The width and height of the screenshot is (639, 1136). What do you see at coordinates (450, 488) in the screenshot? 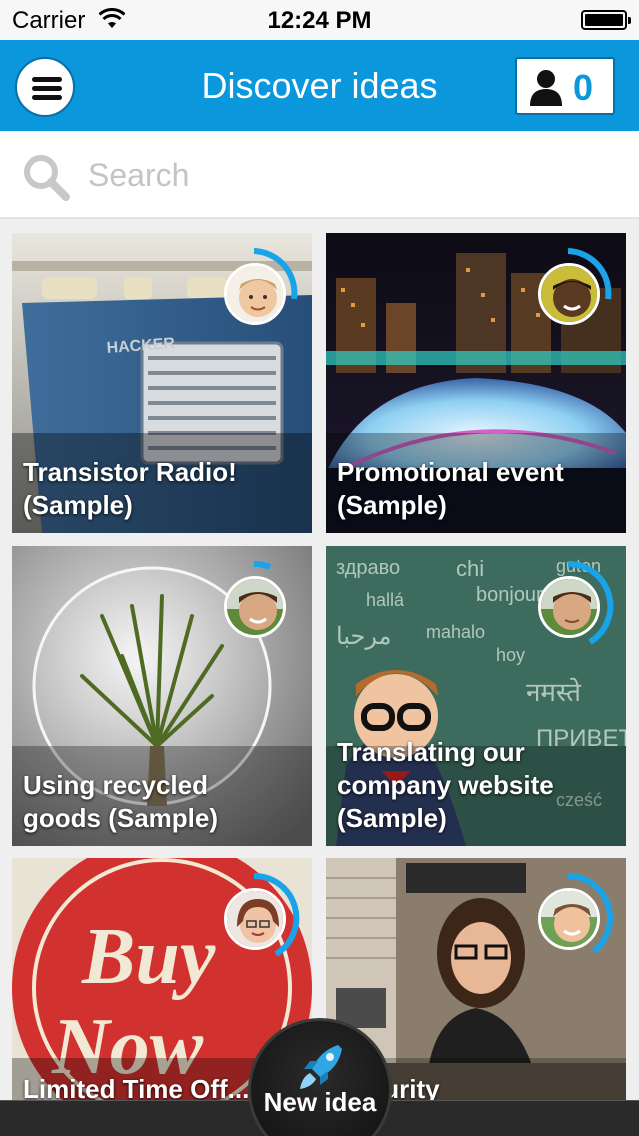
I see `idea-title: Promotional event (Sample)` at bounding box center [450, 488].